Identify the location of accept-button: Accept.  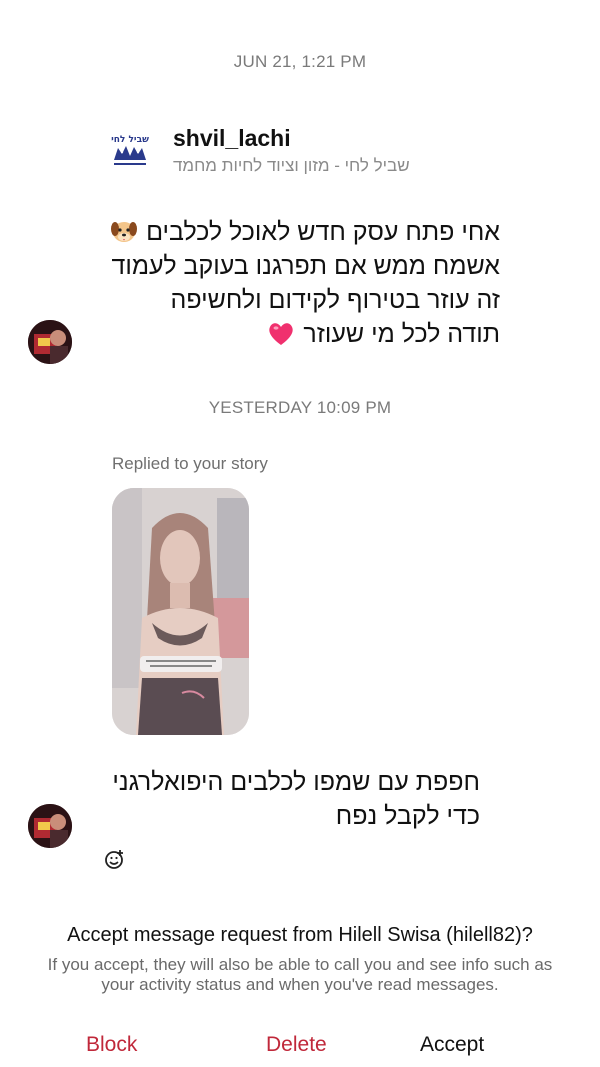
(452, 1045).